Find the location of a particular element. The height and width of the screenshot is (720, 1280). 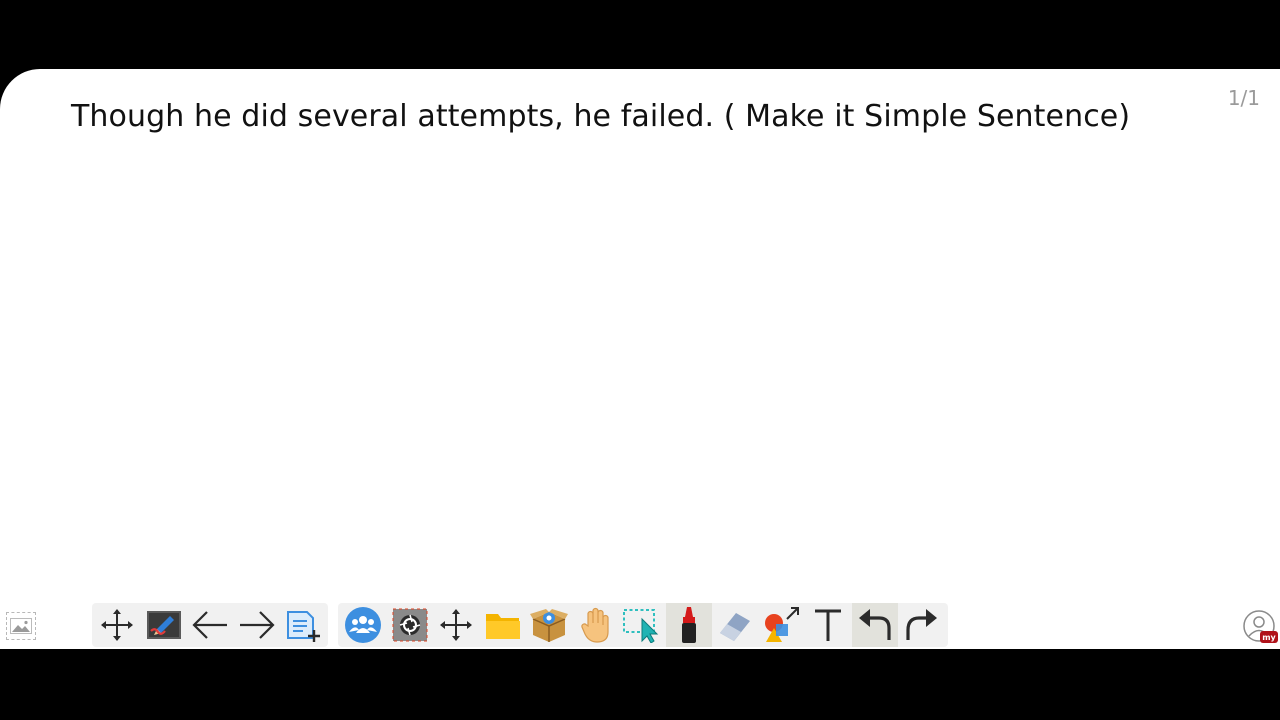

hand-tool-button is located at coordinates (596, 625).